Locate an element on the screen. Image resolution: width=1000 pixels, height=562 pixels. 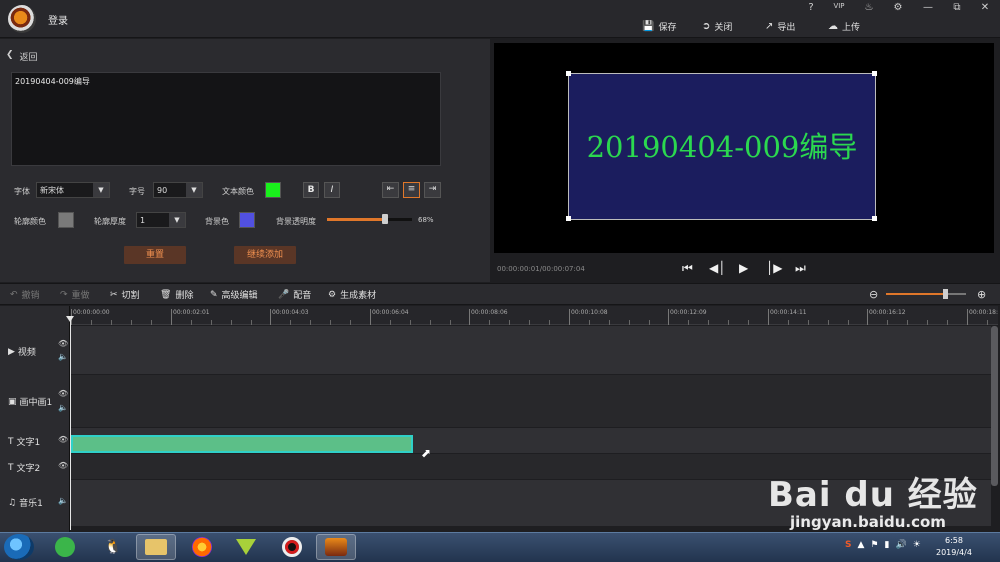
ruler-tick-label: 00:00:14:11 is located at coordinates (788, 312).